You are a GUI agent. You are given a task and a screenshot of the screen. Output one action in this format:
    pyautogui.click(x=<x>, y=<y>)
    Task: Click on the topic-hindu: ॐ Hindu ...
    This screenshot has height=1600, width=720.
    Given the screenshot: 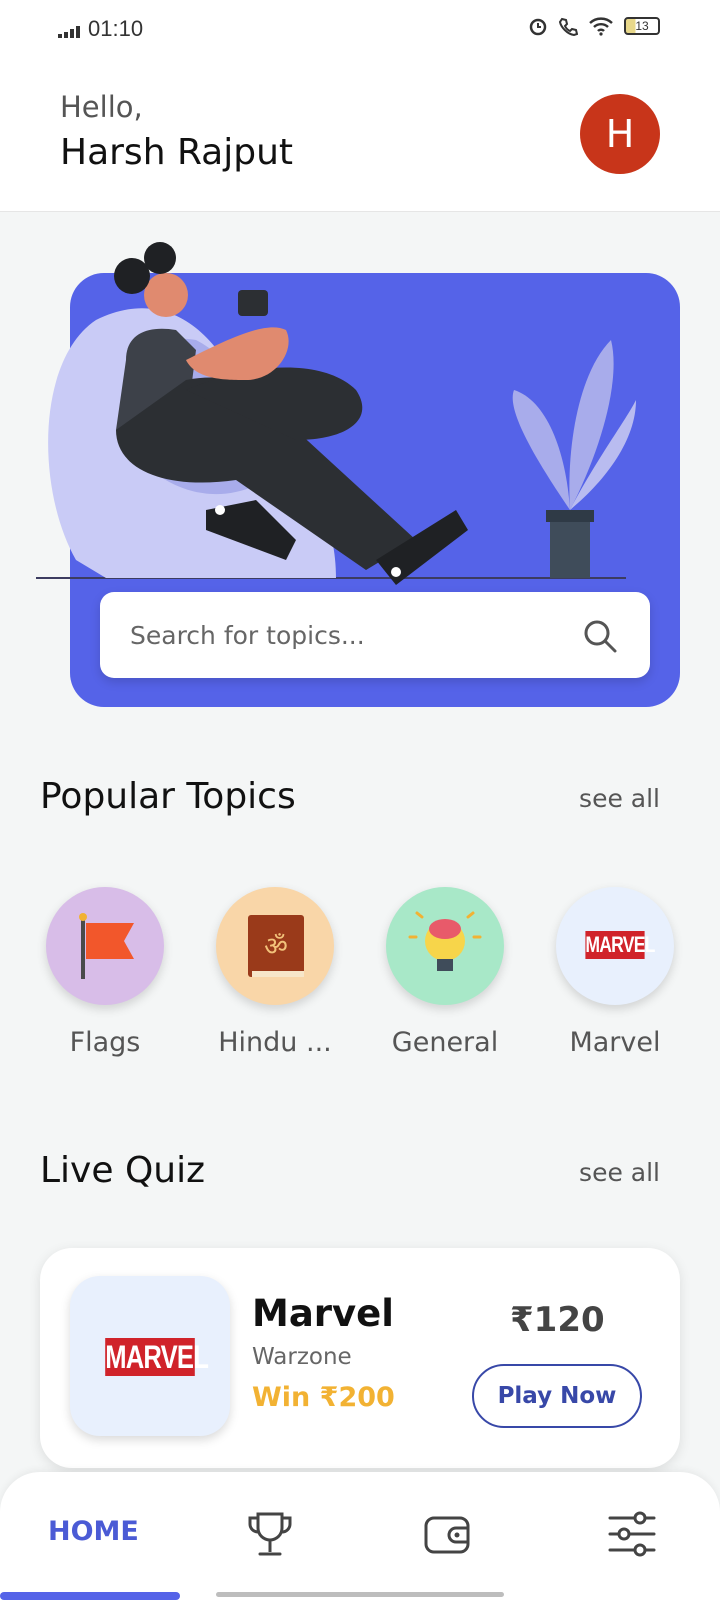 What is the action you would take?
    pyautogui.click(x=275, y=972)
    